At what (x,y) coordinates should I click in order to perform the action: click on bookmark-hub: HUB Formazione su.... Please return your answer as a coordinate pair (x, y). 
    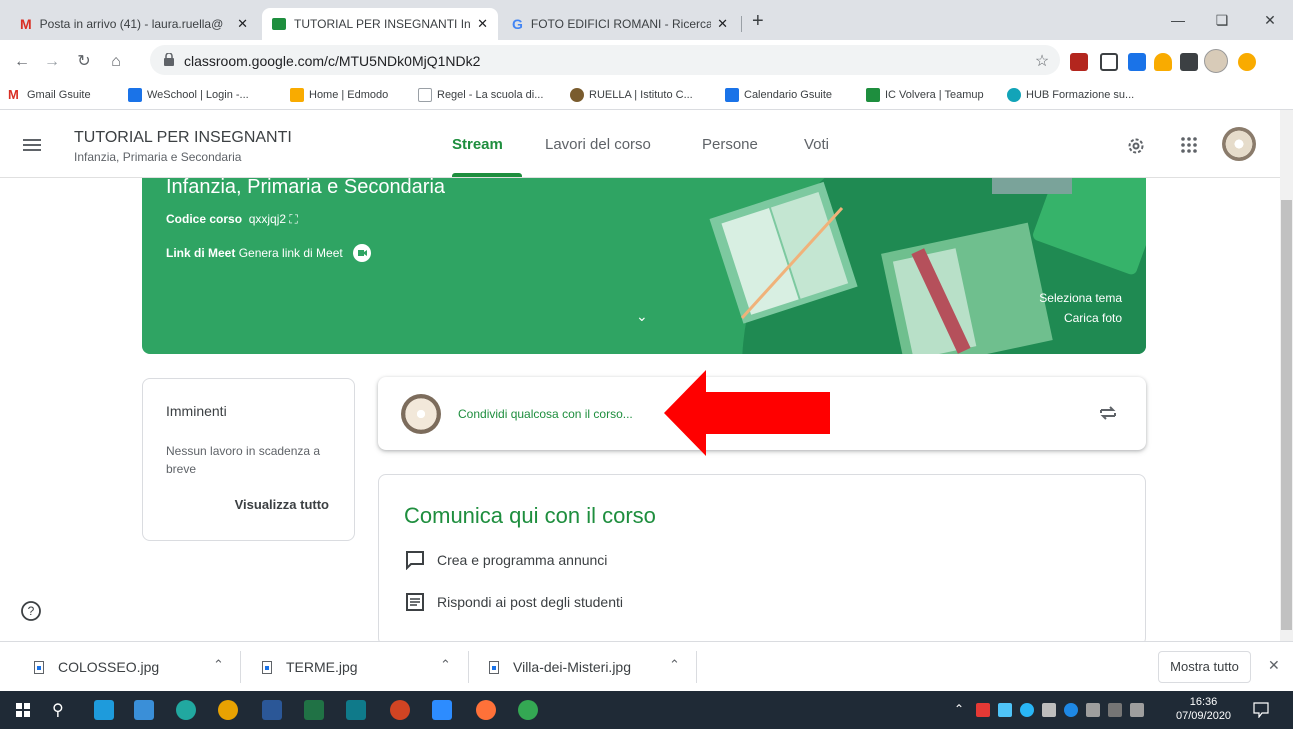
    Looking at the image, I should click on (1070, 95).